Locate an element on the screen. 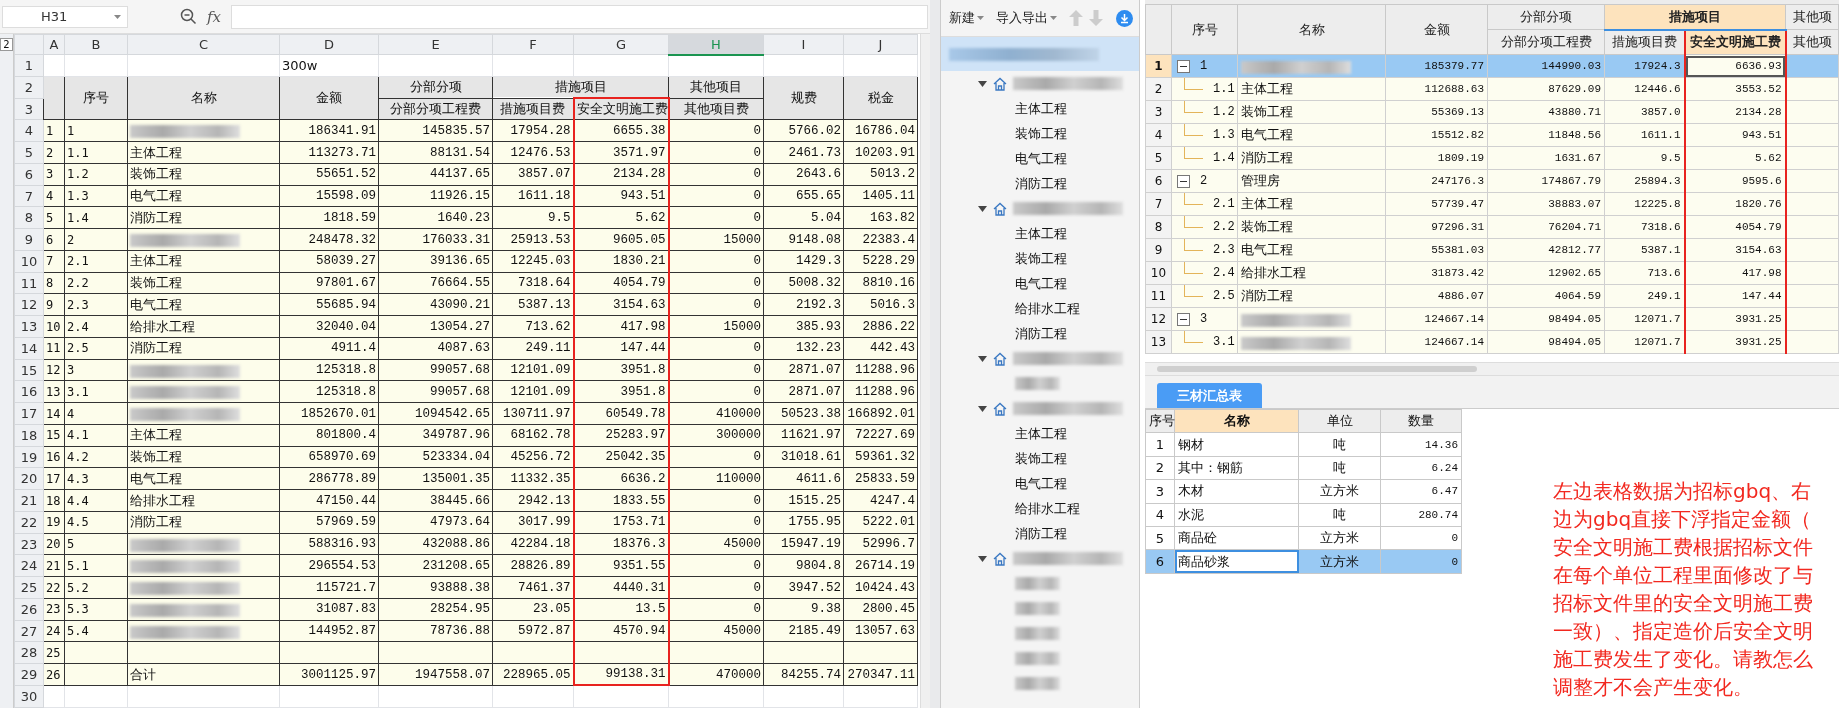  column-heading: 分部分项工程费 is located at coordinates (1546, 42).